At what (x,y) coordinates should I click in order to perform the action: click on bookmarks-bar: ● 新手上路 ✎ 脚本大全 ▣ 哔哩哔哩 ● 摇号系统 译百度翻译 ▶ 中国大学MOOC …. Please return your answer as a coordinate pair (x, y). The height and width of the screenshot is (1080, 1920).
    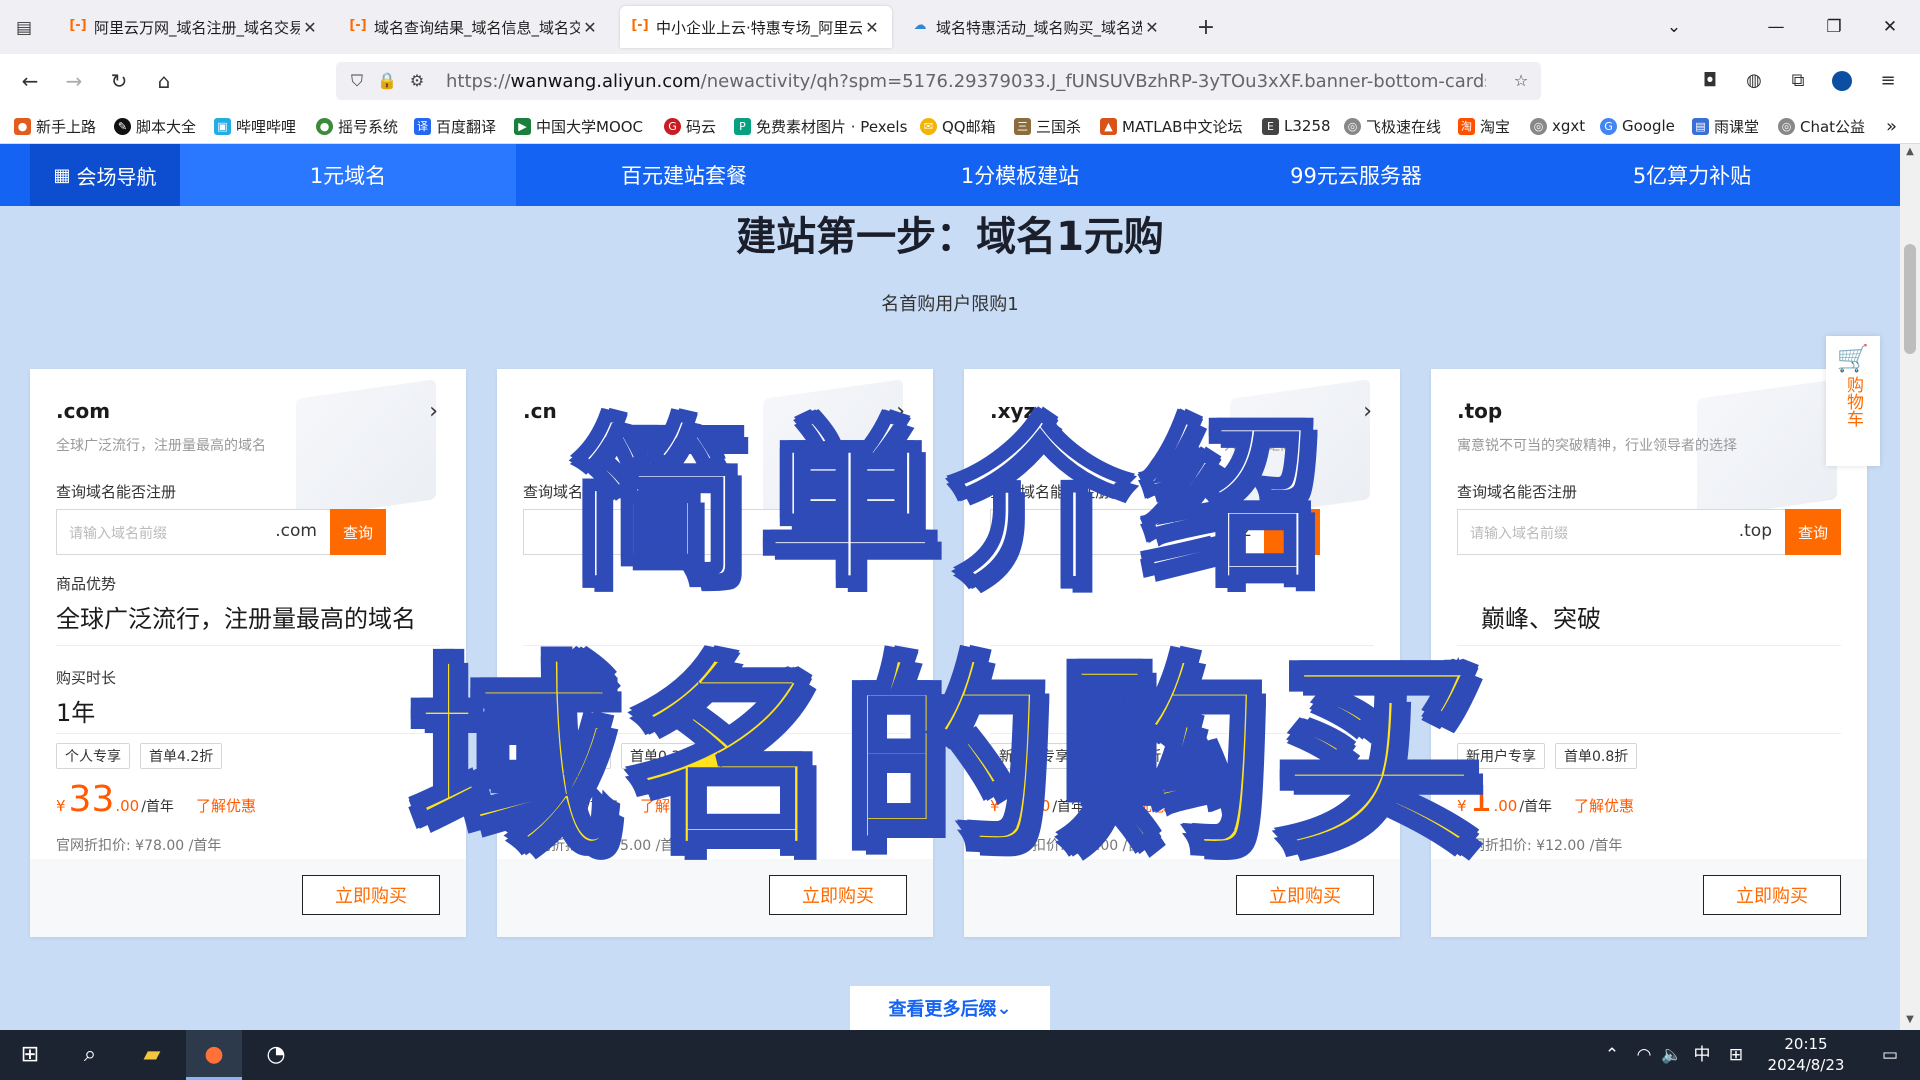
    Looking at the image, I should click on (960, 126).